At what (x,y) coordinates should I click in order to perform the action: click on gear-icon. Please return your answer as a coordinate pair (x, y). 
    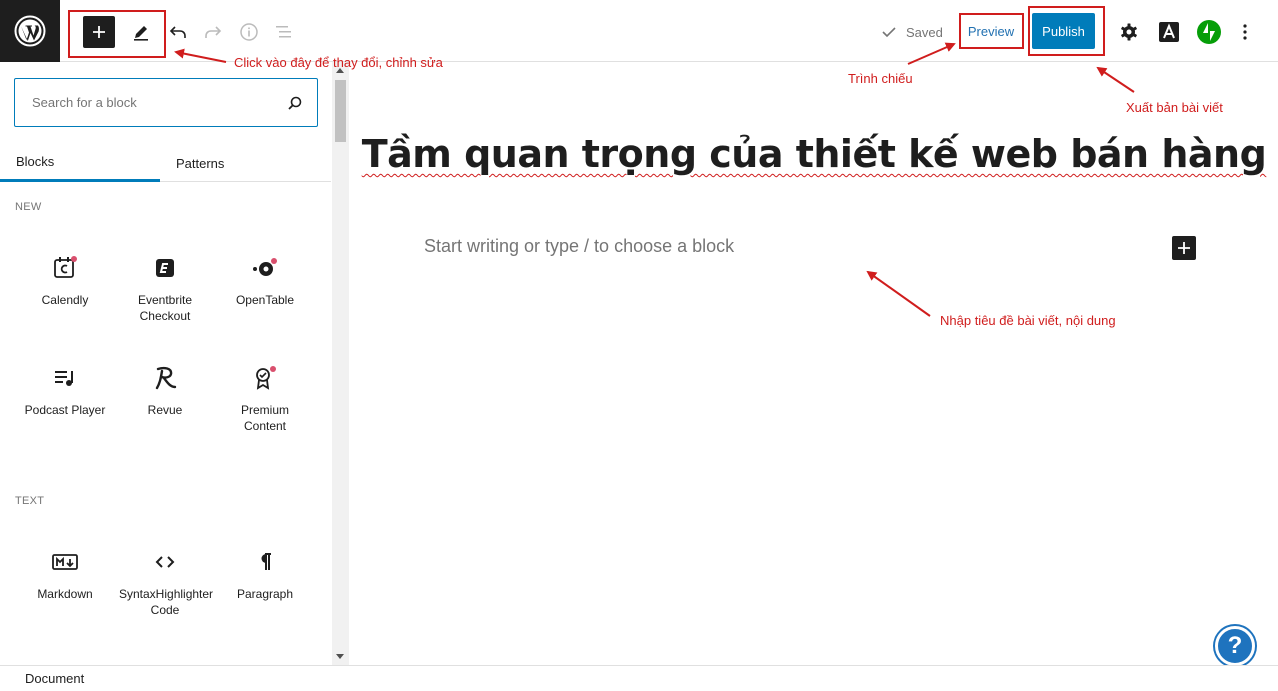
    Looking at the image, I should click on (1129, 32).